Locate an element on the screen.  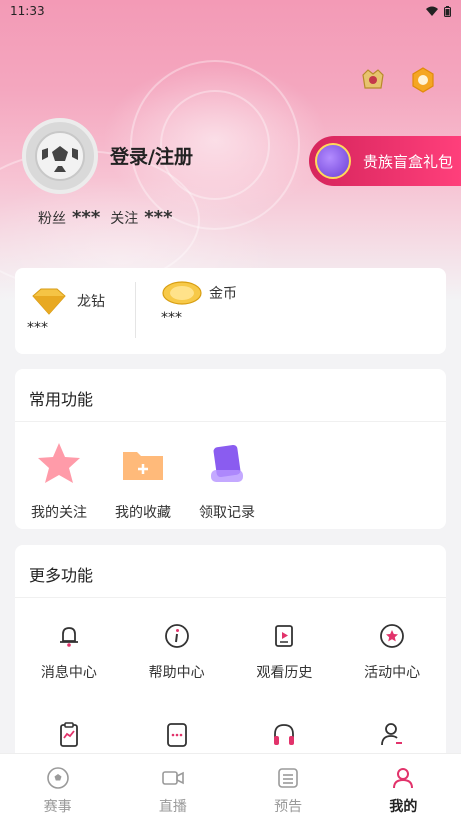
activity-center-item: 活动中心 is located at coordinates (392, 652).